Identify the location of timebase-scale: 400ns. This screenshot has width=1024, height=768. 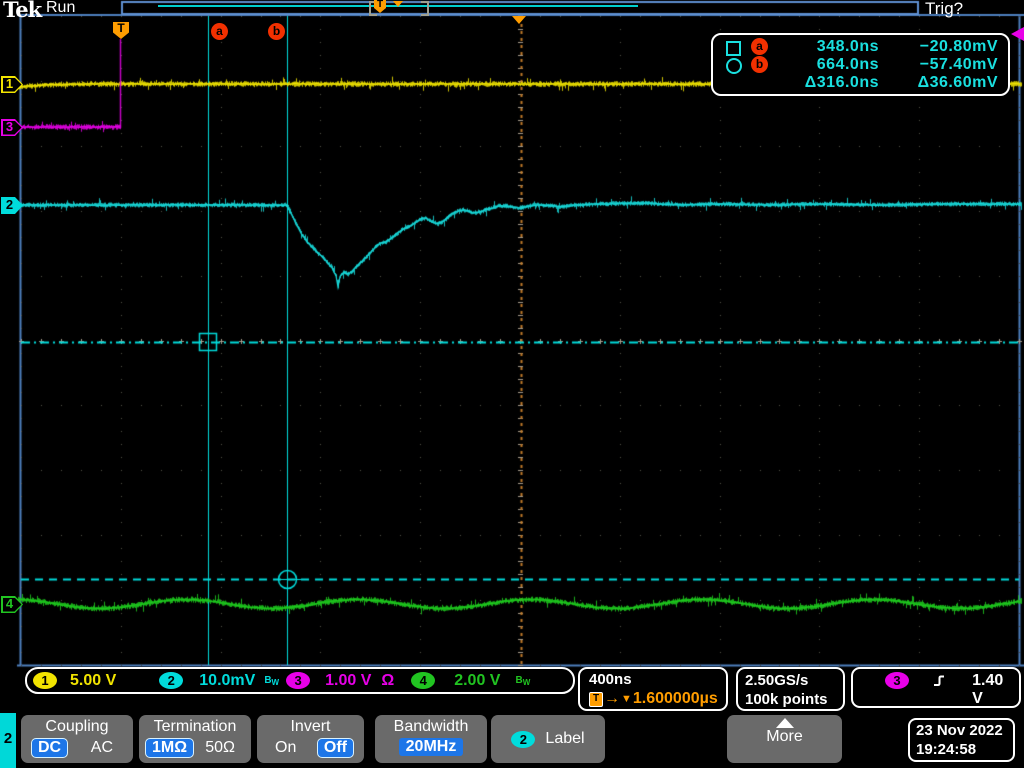
(610, 679).